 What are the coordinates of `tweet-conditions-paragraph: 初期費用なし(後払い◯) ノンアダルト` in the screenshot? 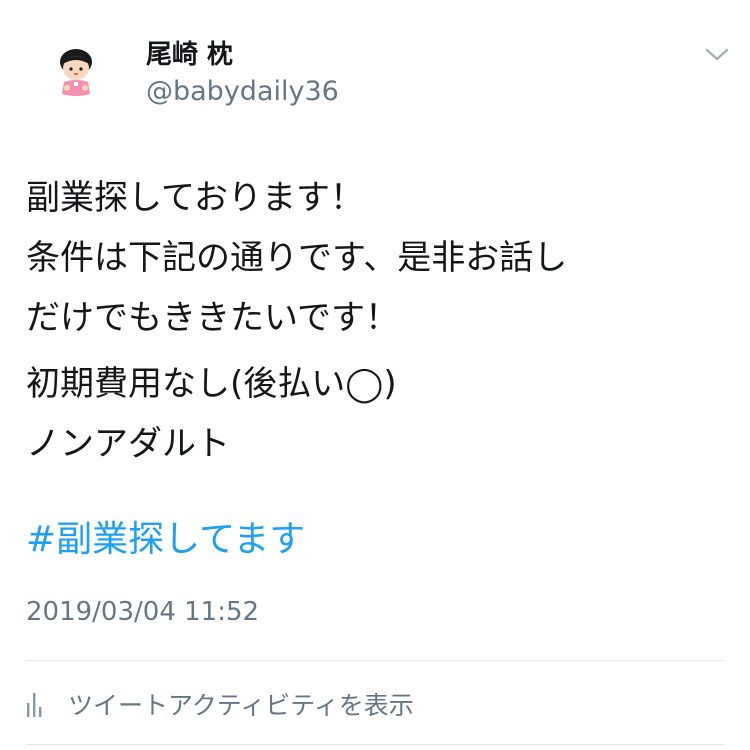 It's located at (376, 414).